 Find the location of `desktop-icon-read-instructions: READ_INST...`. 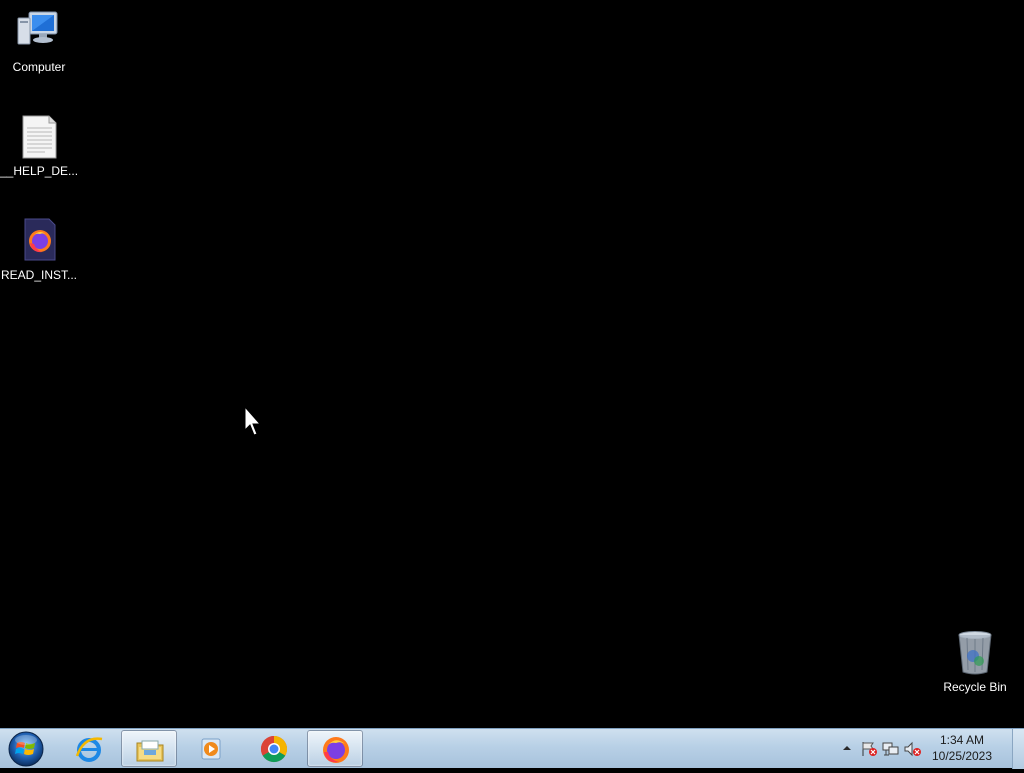

desktop-icon-read-instructions: READ_INST... is located at coordinates (39, 249).